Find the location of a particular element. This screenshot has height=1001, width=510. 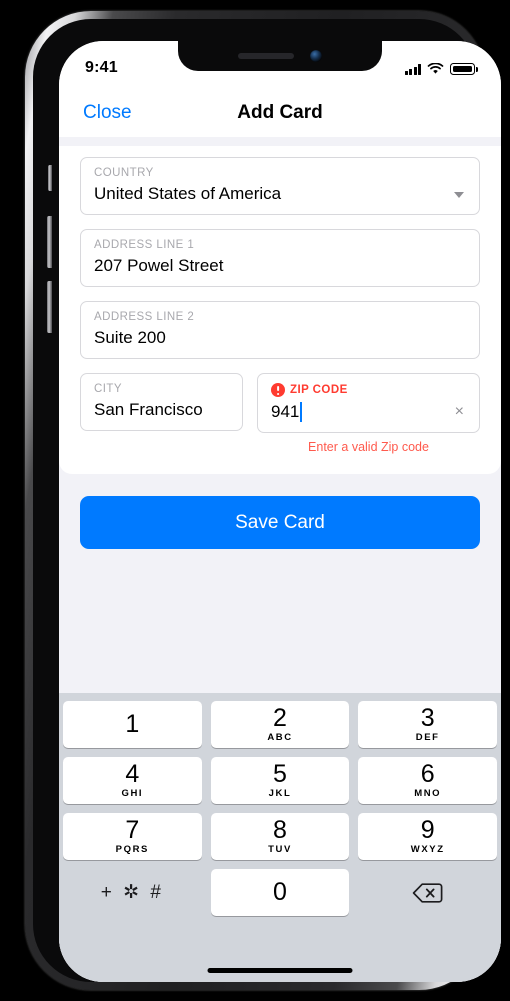

status-icons is located at coordinates (441, 69).